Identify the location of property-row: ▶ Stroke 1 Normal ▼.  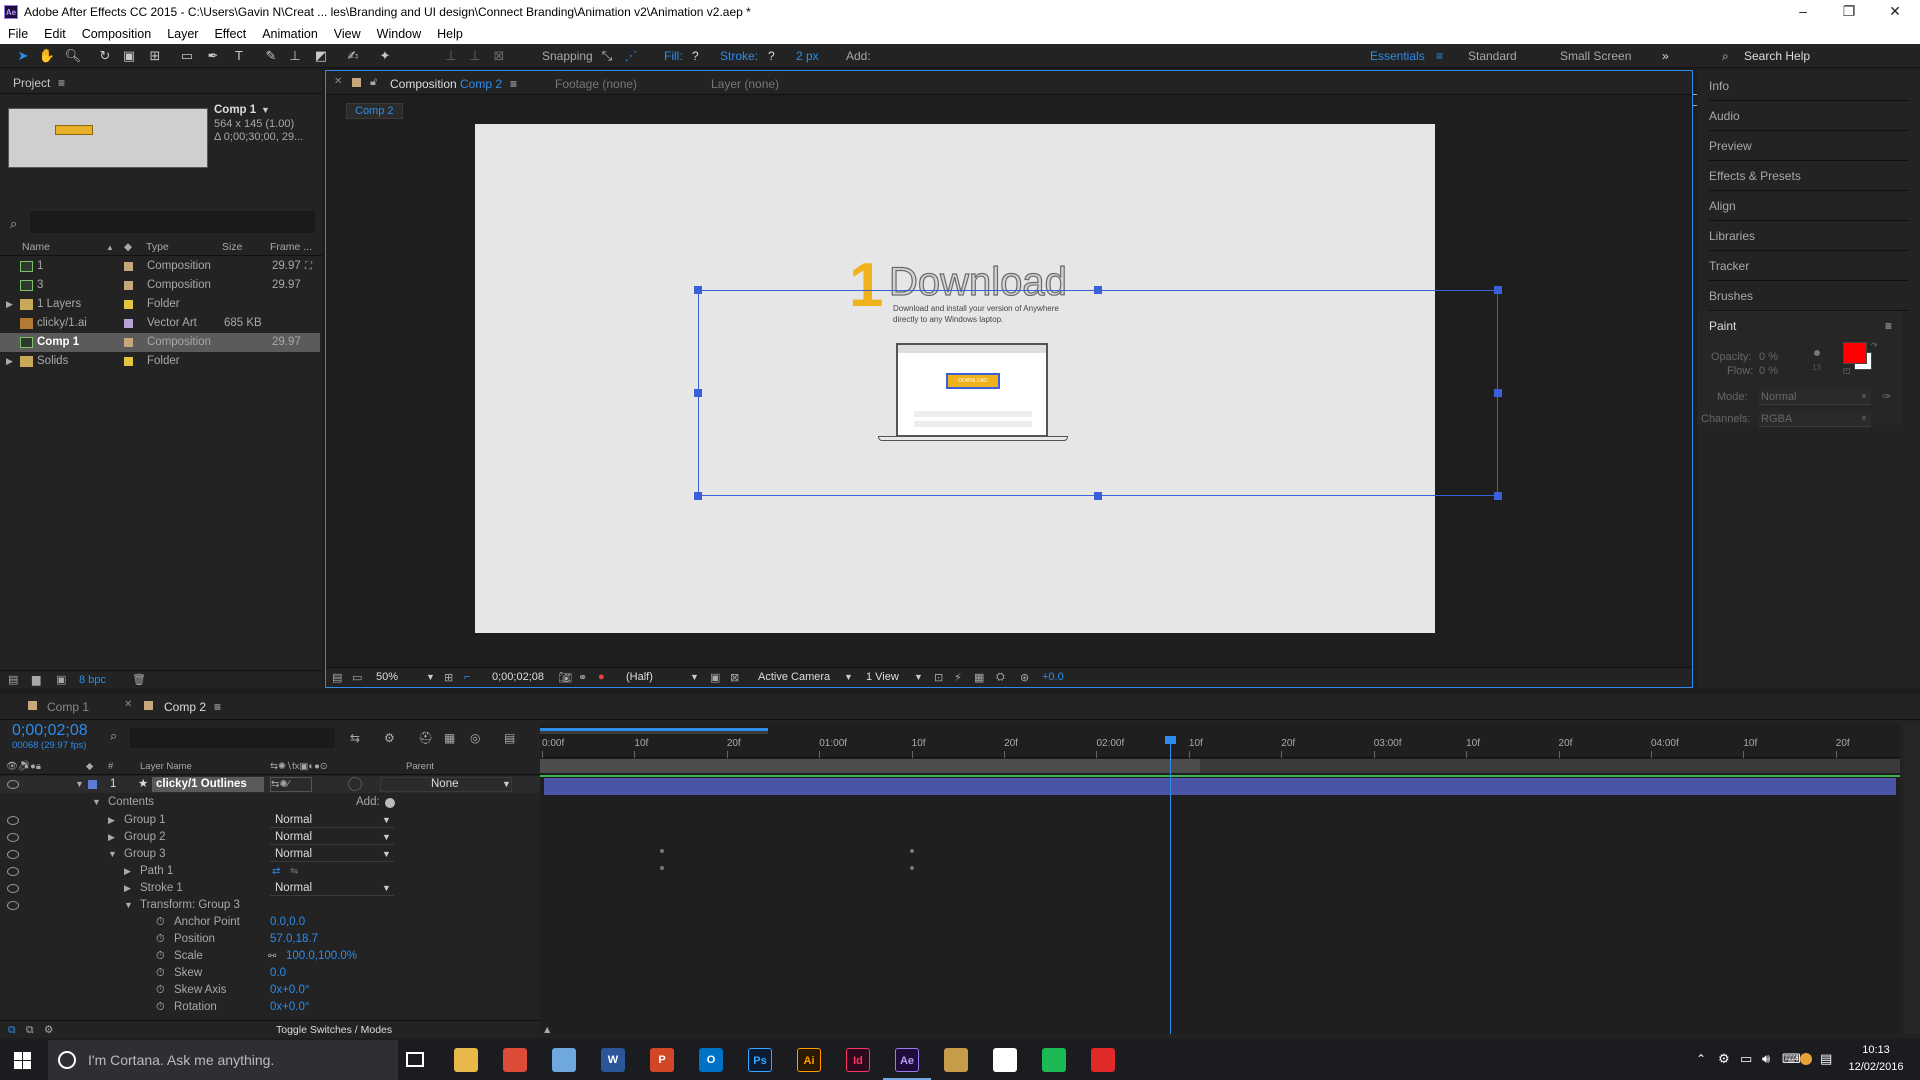
(270, 888).